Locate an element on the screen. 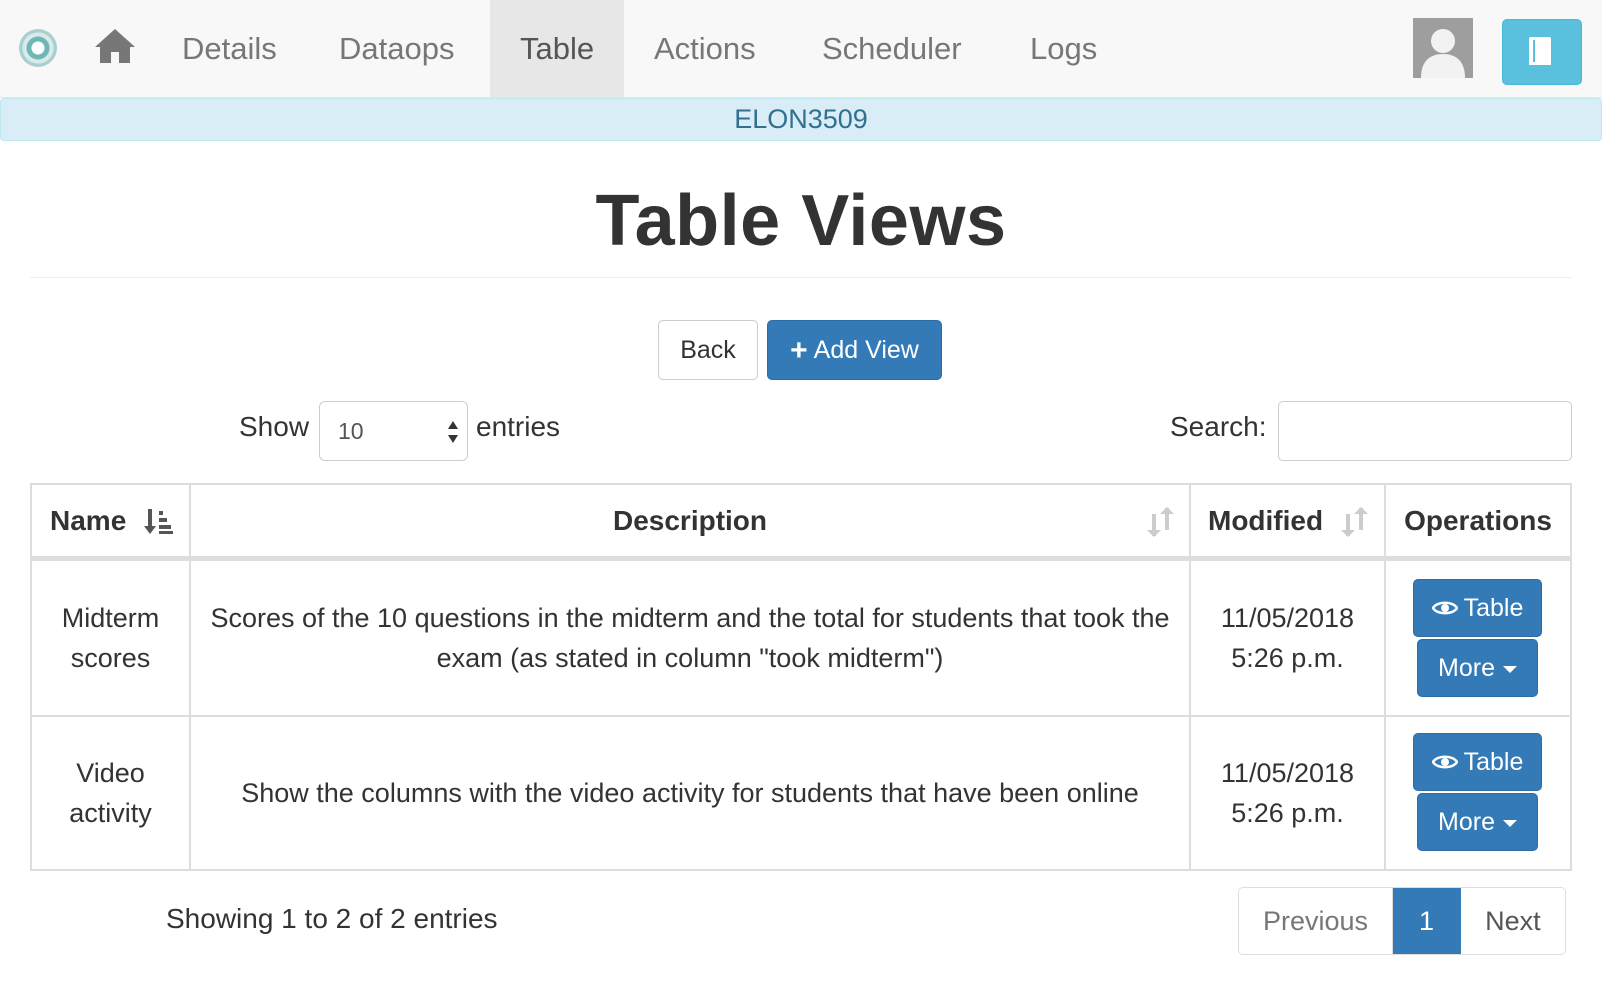 This screenshot has width=1602, height=982. entries-label: entries is located at coordinates (518, 426).